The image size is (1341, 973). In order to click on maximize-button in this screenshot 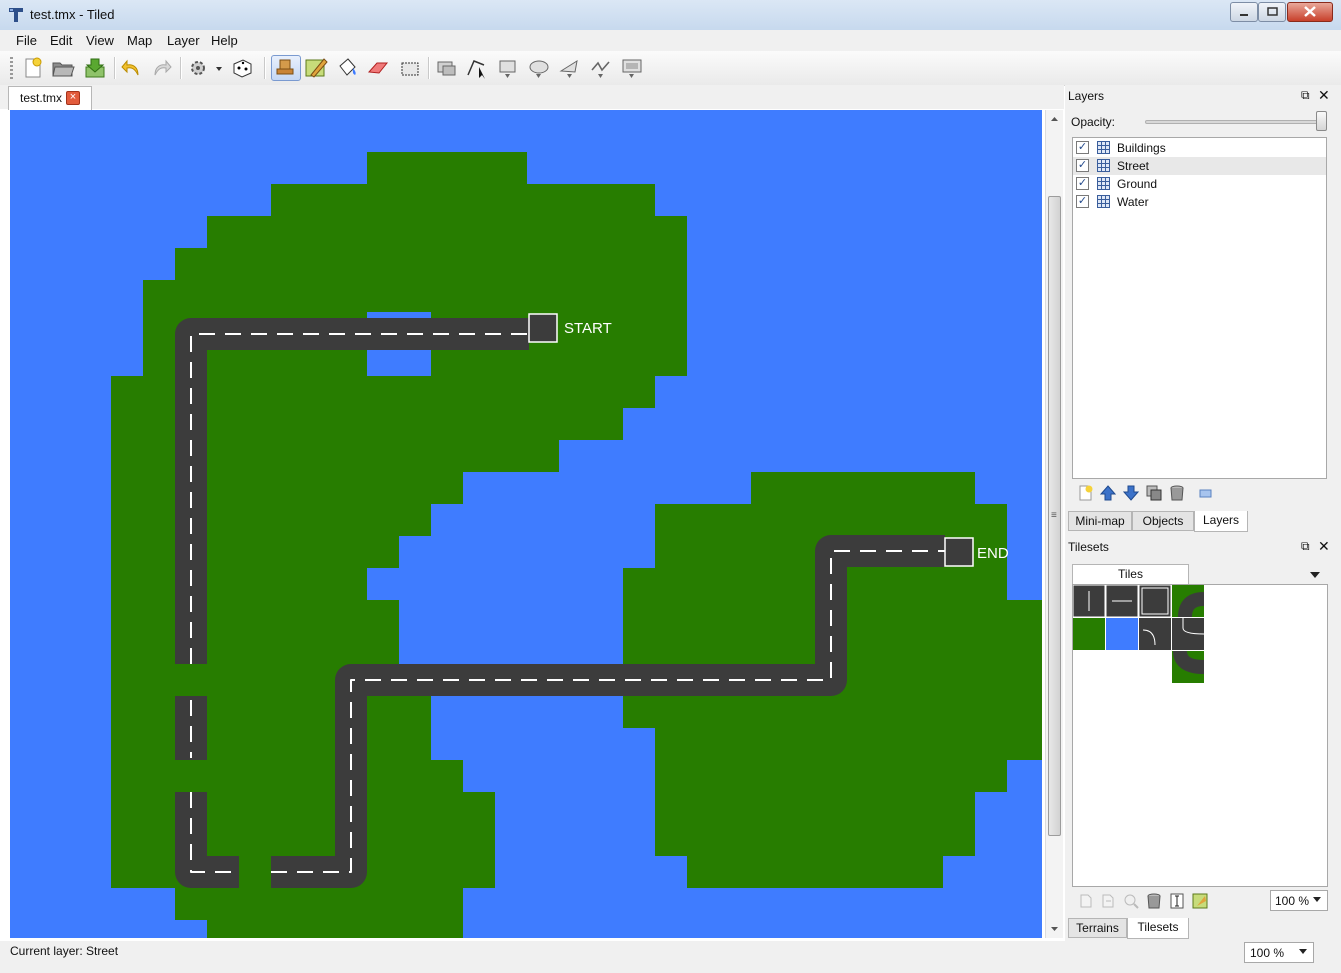, I will do `click(1272, 12)`.